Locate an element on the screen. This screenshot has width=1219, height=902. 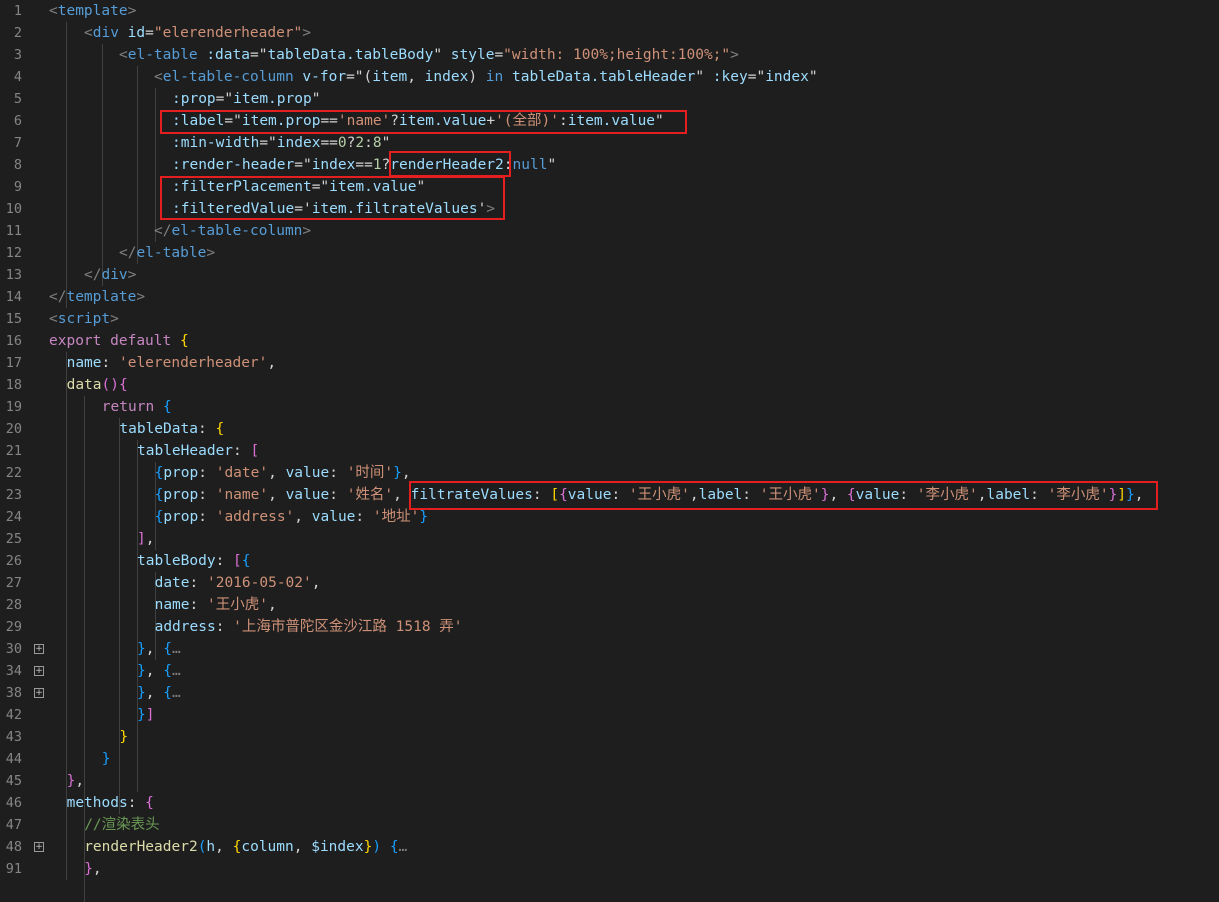
code-token: null is located at coordinates (530, 165).